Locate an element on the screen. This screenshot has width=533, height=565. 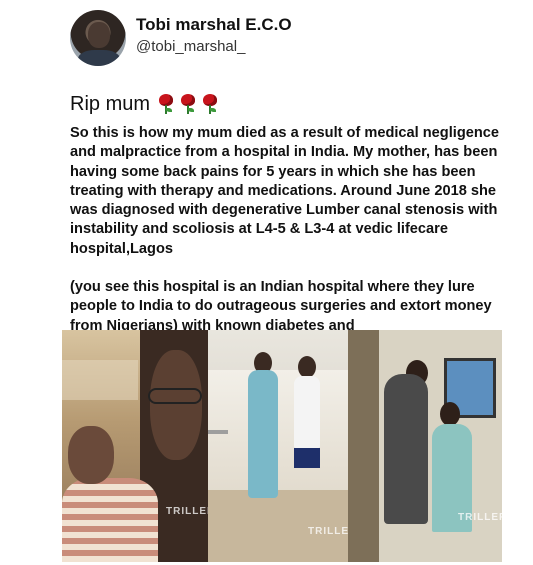
nurse-head is located at coordinates (307, 367).